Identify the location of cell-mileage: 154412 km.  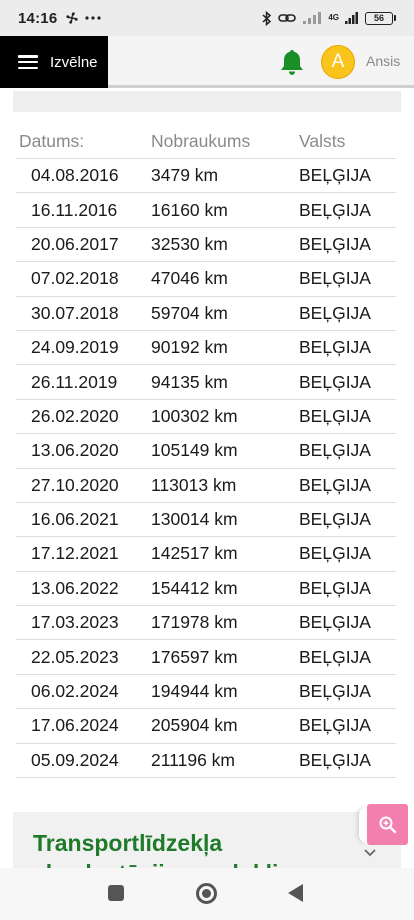
(194, 587).